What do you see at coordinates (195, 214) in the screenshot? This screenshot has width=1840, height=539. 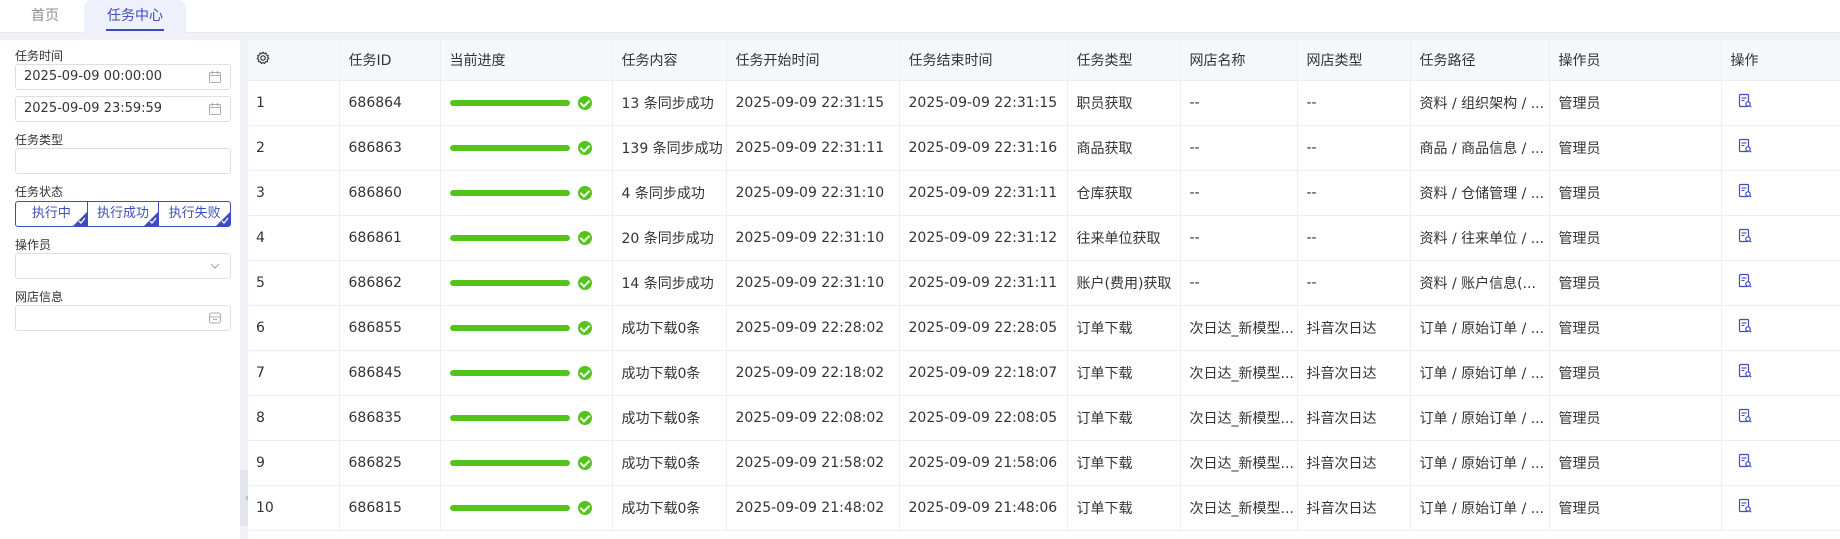 I see `status-failed-button: 执行失败` at bounding box center [195, 214].